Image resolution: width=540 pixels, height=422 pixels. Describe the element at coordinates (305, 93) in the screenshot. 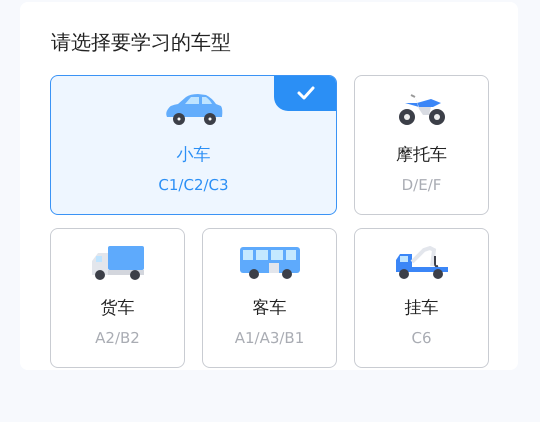

I see `check-icon` at that location.